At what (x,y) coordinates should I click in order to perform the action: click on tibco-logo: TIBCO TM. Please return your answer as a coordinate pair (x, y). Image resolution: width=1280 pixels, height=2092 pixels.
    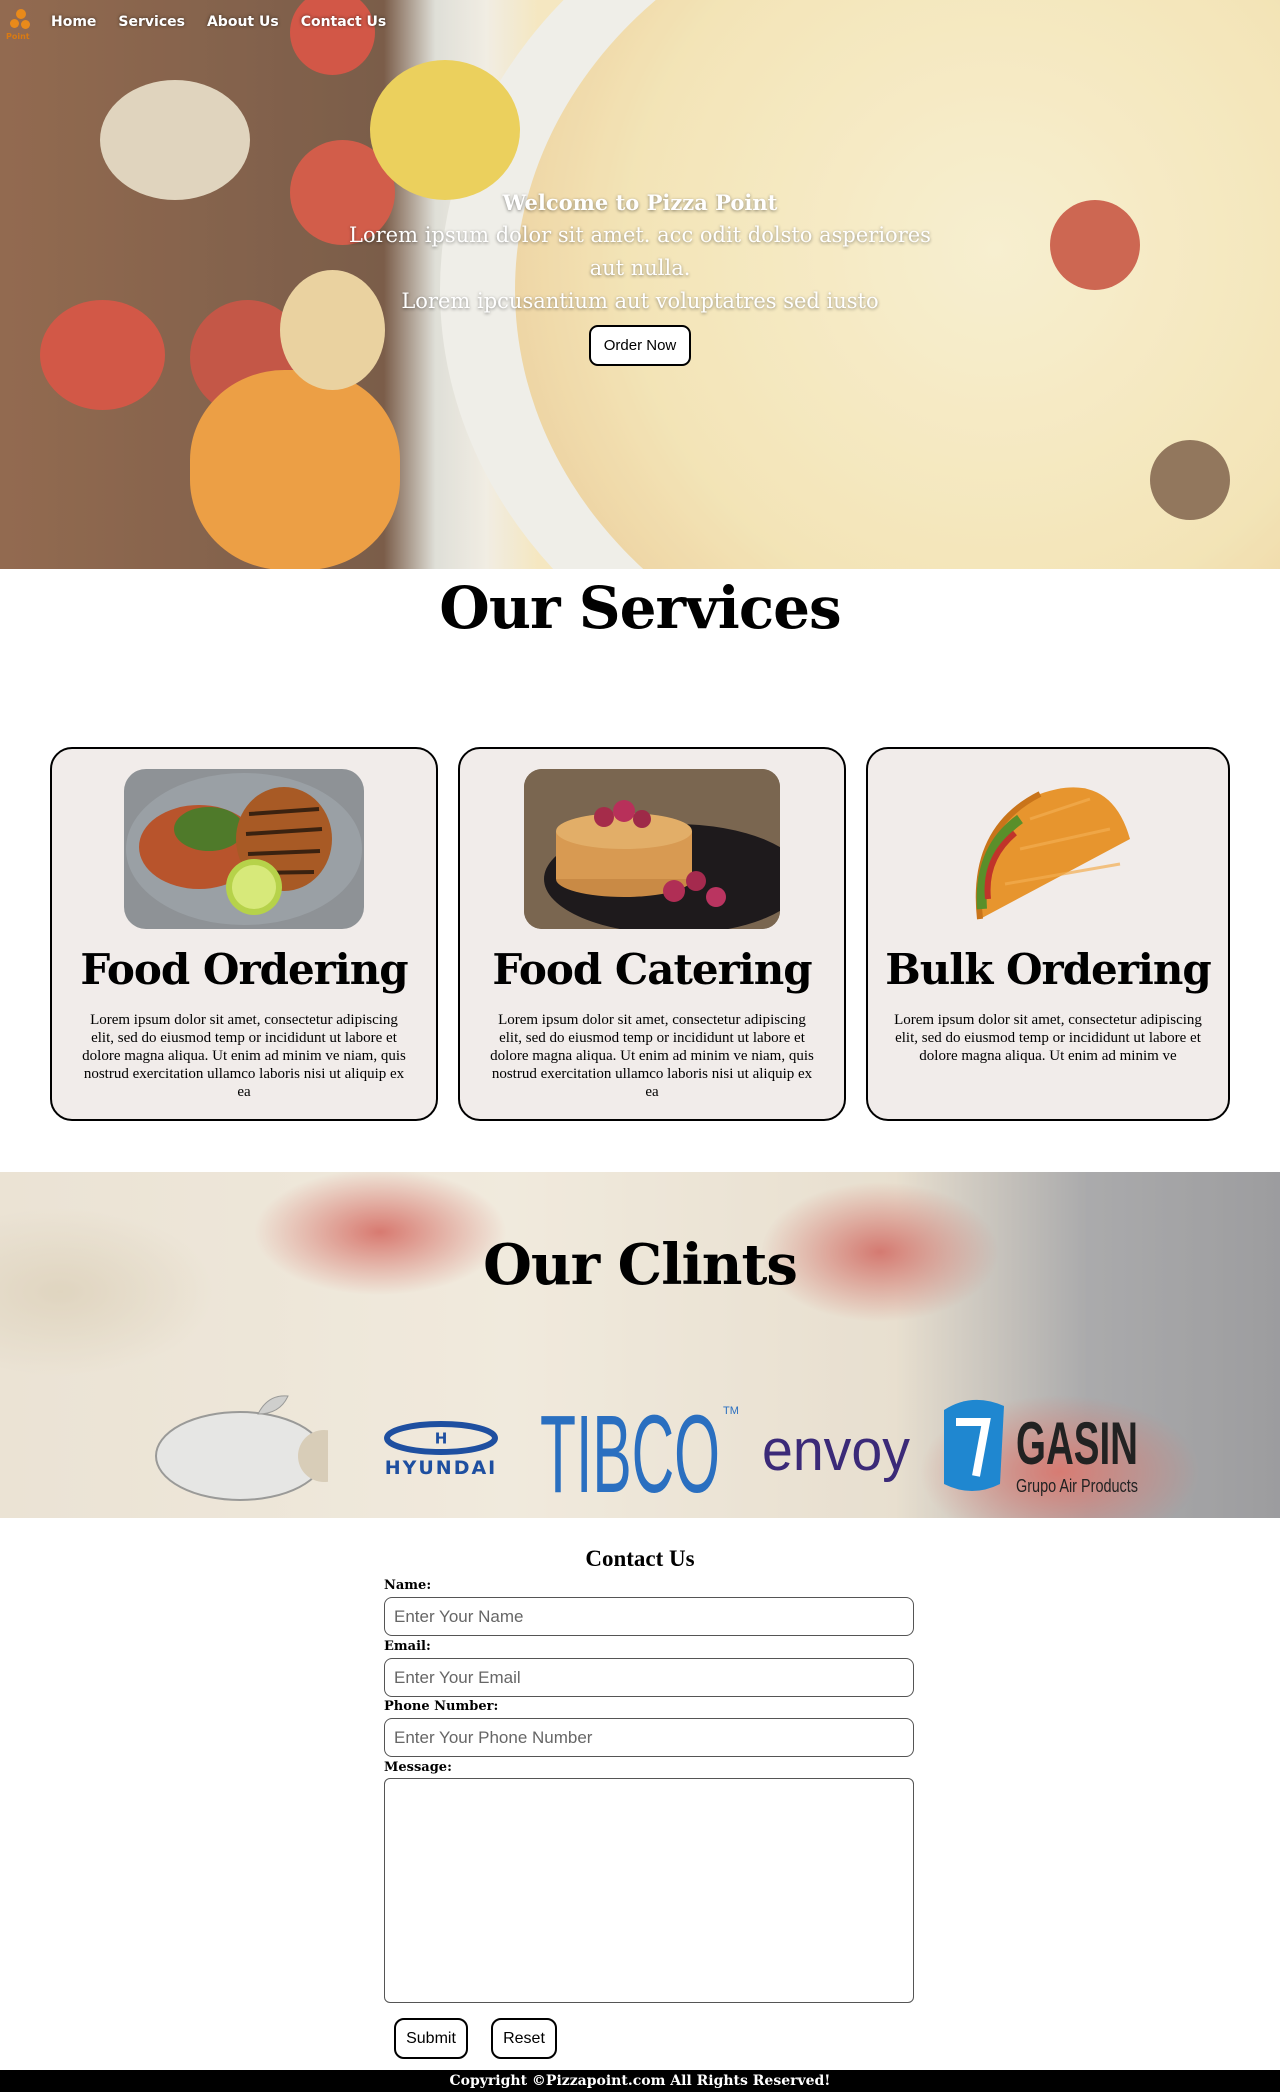
    Looking at the image, I should click on (640, 1454).